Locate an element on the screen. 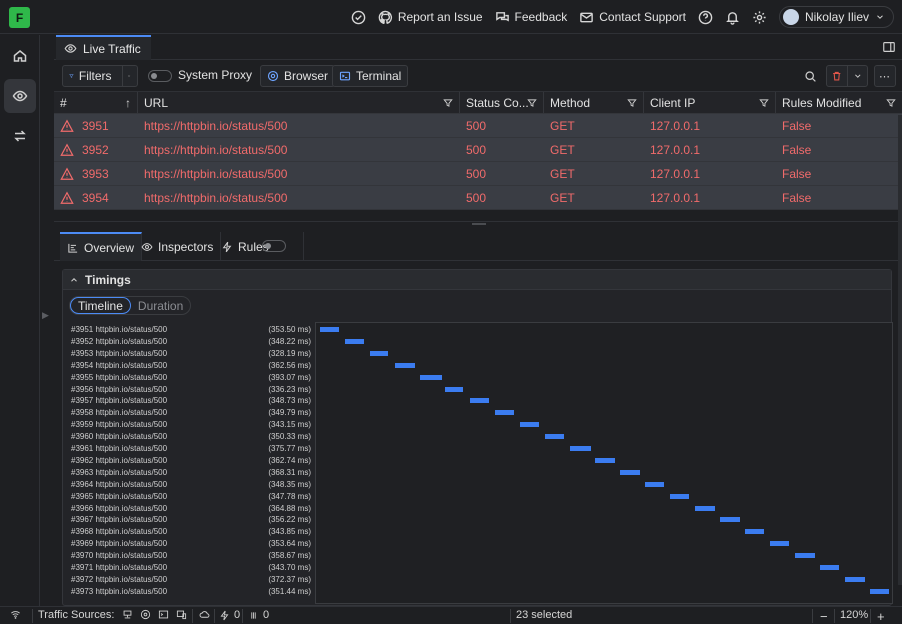  duration-label: (358.67 ms) is located at coordinates (289, 556).